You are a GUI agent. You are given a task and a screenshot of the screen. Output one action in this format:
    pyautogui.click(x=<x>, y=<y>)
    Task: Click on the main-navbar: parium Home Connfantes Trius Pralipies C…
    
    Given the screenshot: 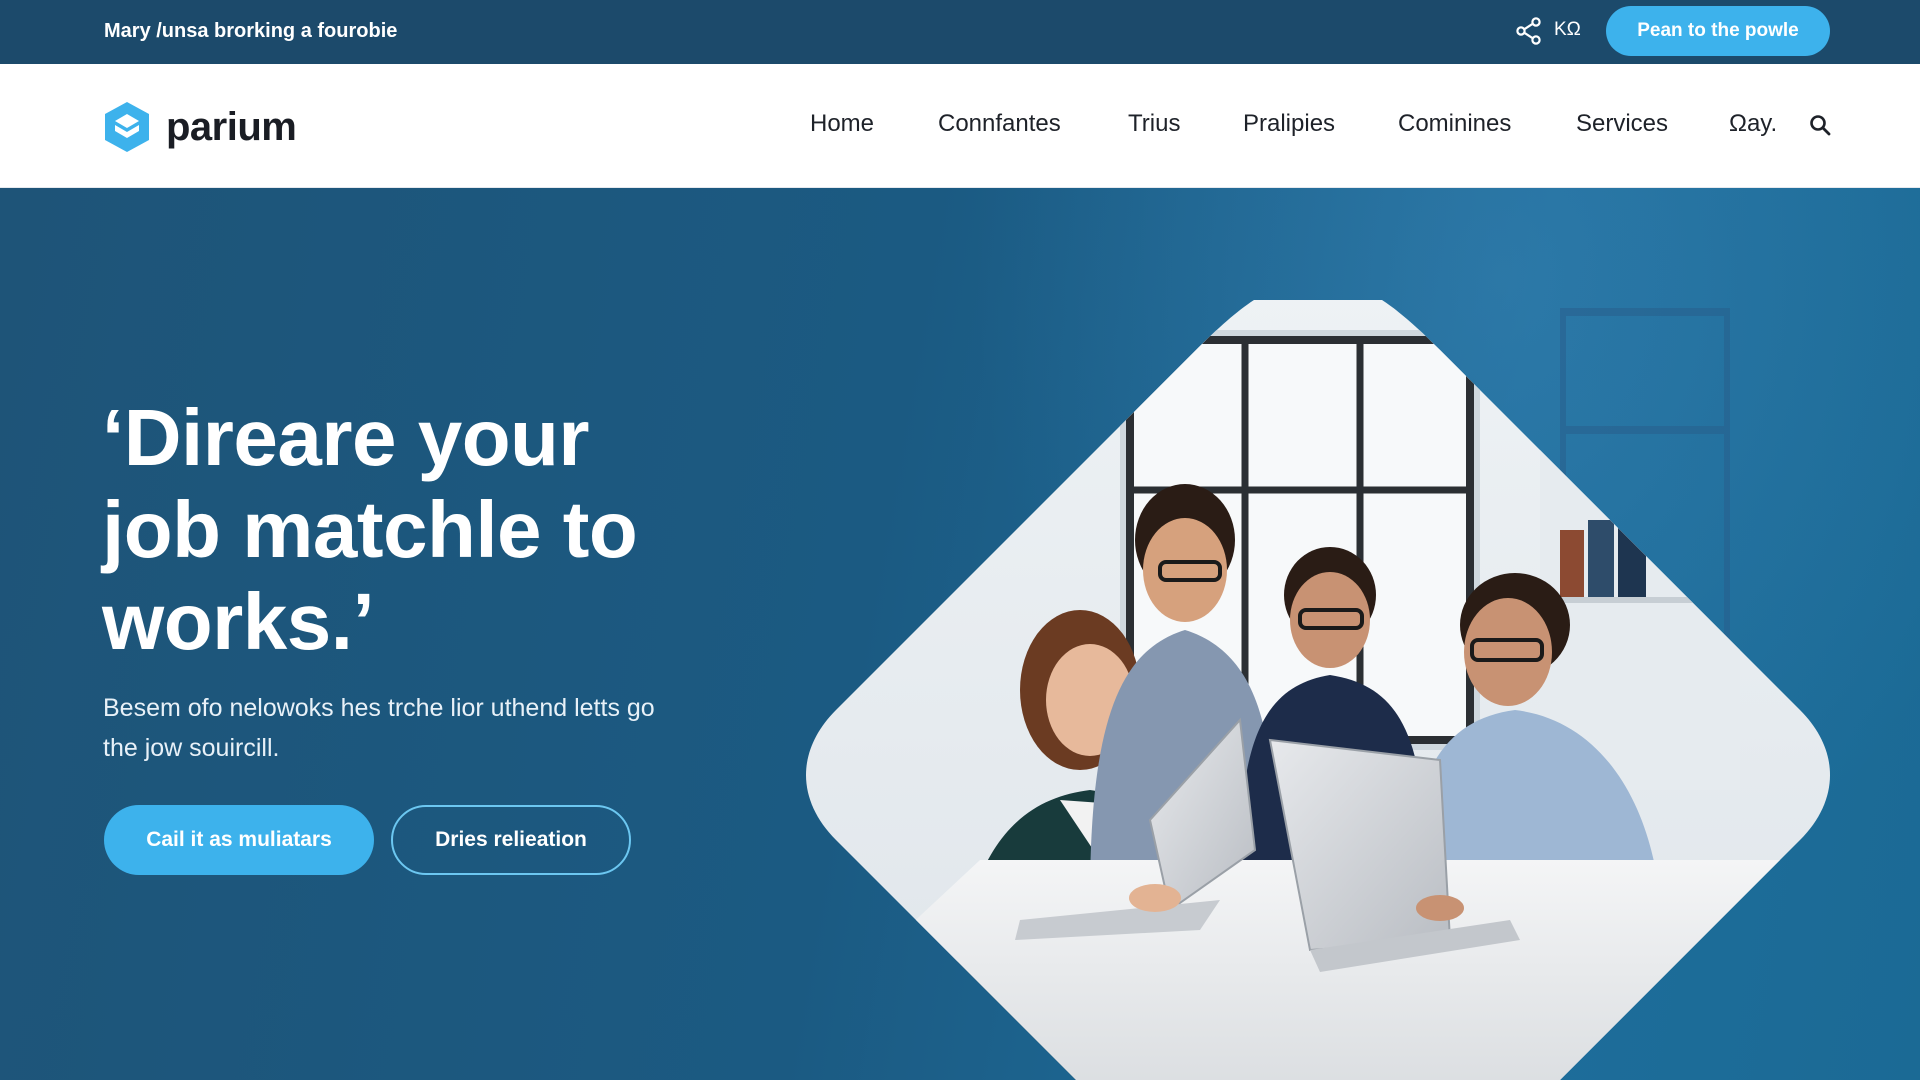 What is the action you would take?
    pyautogui.click(x=960, y=126)
    